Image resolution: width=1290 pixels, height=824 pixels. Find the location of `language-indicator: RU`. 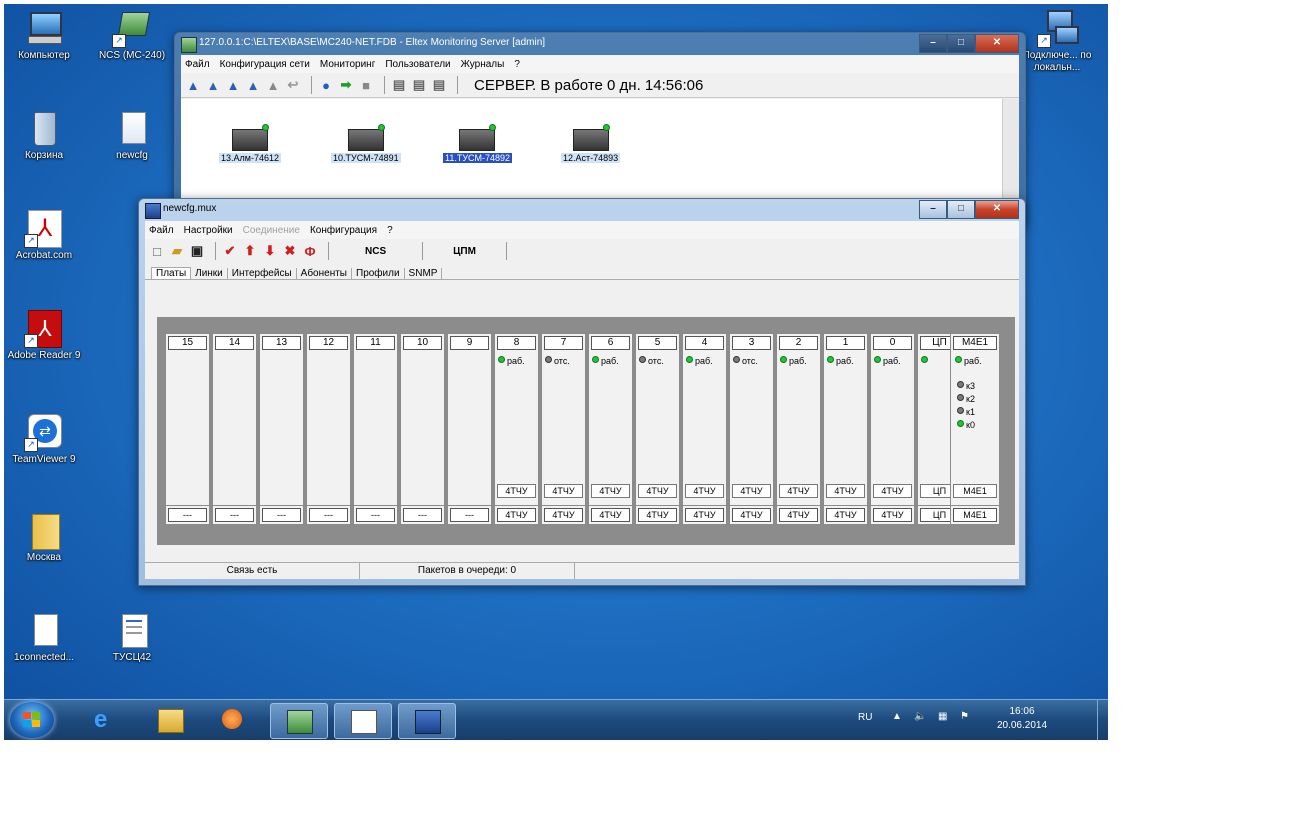

language-indicator: RU is located at coordinates (865, 717).